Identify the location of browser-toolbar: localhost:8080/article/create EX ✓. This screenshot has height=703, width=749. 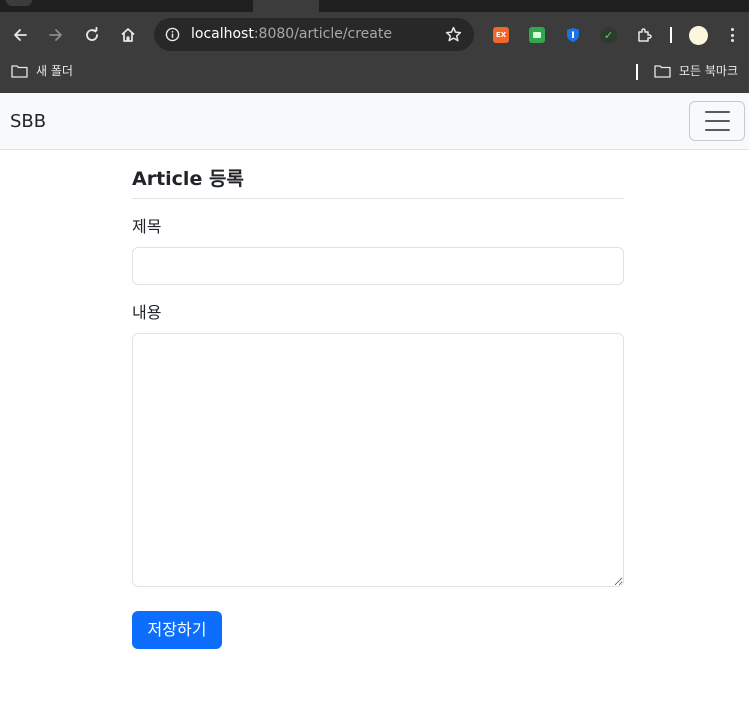
(374, 34).